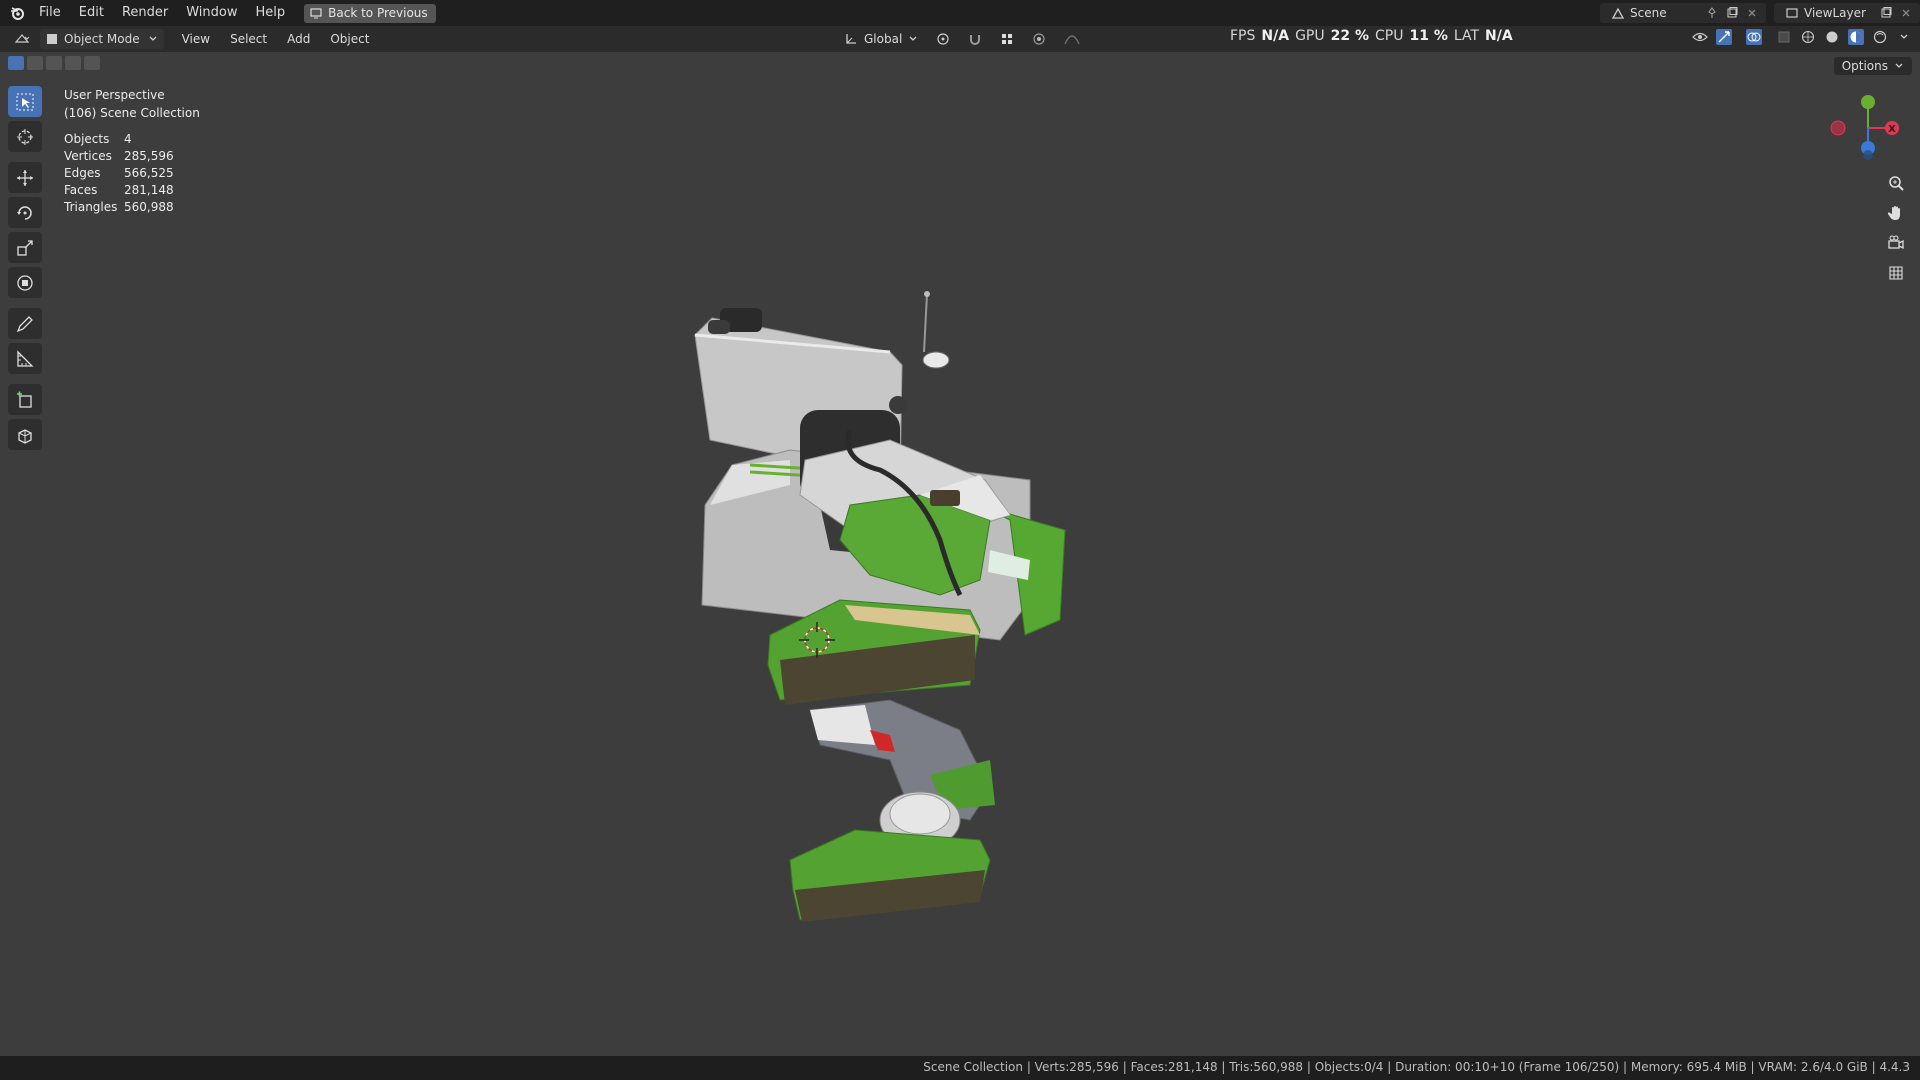  What do you see at coordinates (211, 13) in the screenshot?
I see `menu-window: Window` at bounding box center [211, 13].